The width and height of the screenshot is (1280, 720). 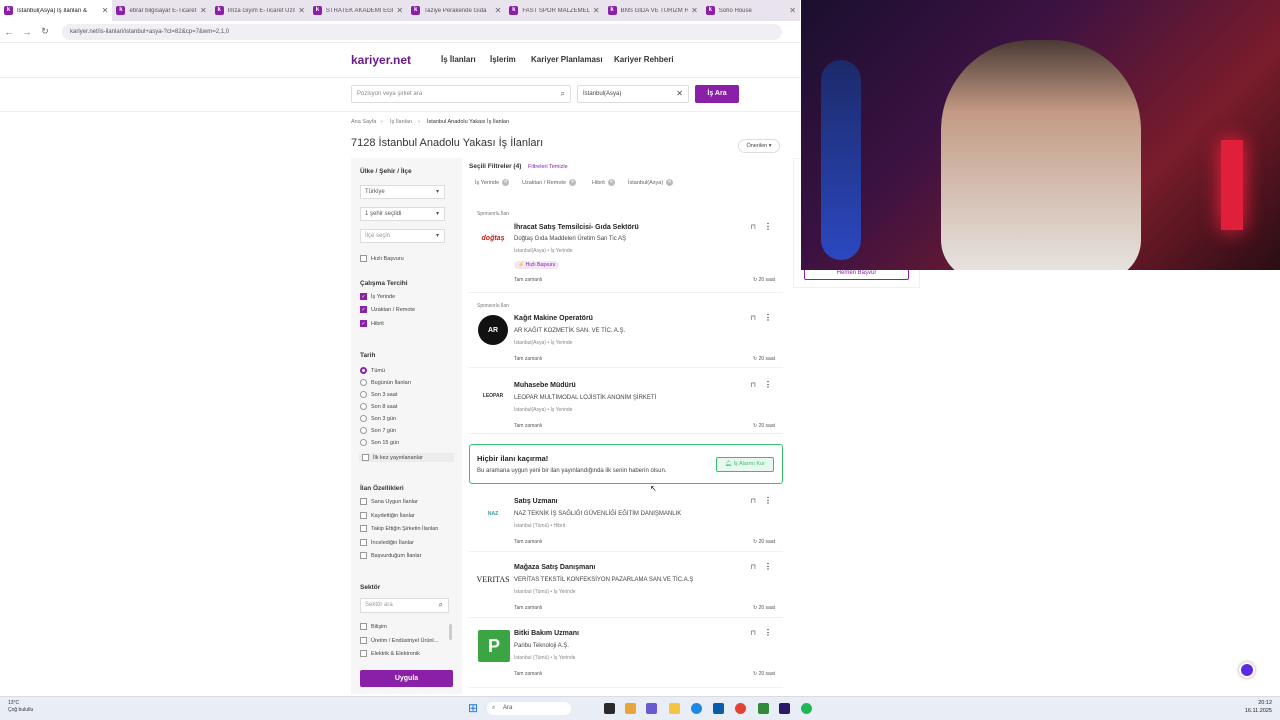 I want to click on nav-jobs: İş İlanları, so click(x=458, y=59).